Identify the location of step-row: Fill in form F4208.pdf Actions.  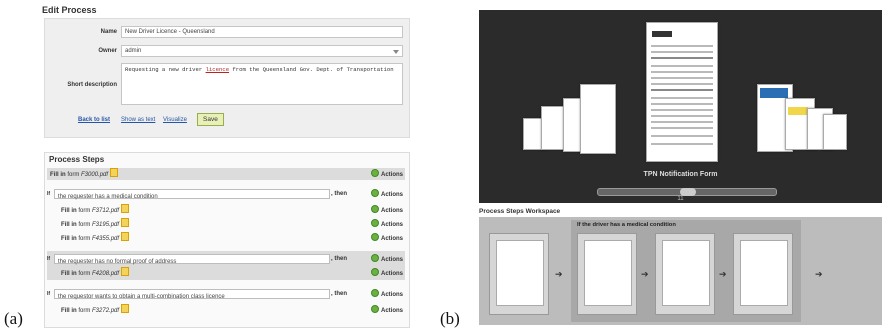
(226, 272).